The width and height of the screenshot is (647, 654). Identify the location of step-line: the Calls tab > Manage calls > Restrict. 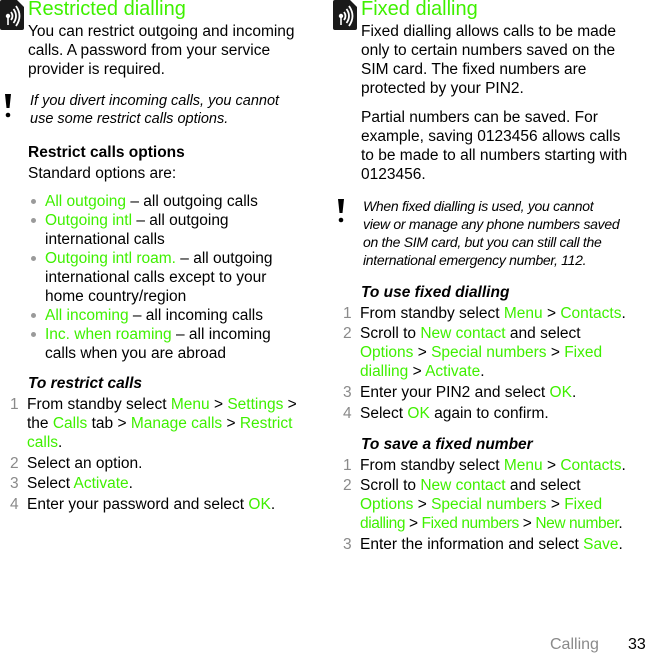
(162, 423).